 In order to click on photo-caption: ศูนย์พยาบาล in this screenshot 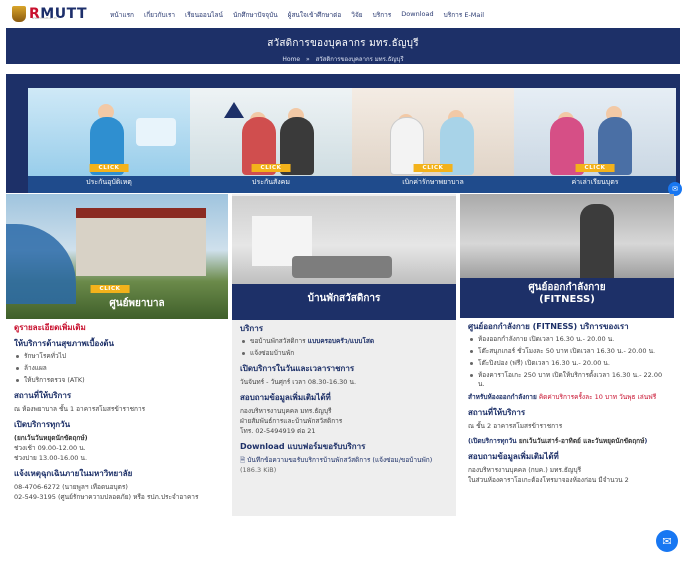, I will do `click(137, 303)`.